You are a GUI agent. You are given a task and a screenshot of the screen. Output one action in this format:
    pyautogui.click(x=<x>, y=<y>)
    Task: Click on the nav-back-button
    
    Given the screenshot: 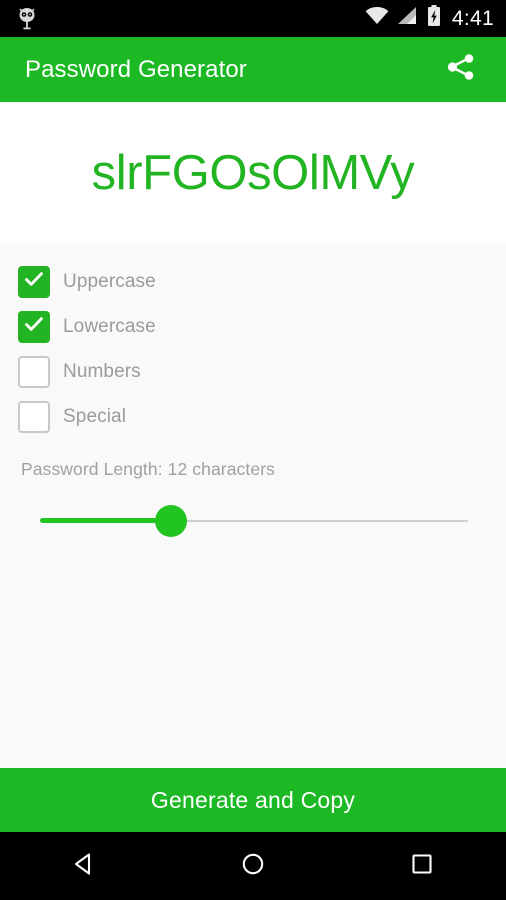 What is the action you would take?
    pyautogui.click(x=84, y=866)
    